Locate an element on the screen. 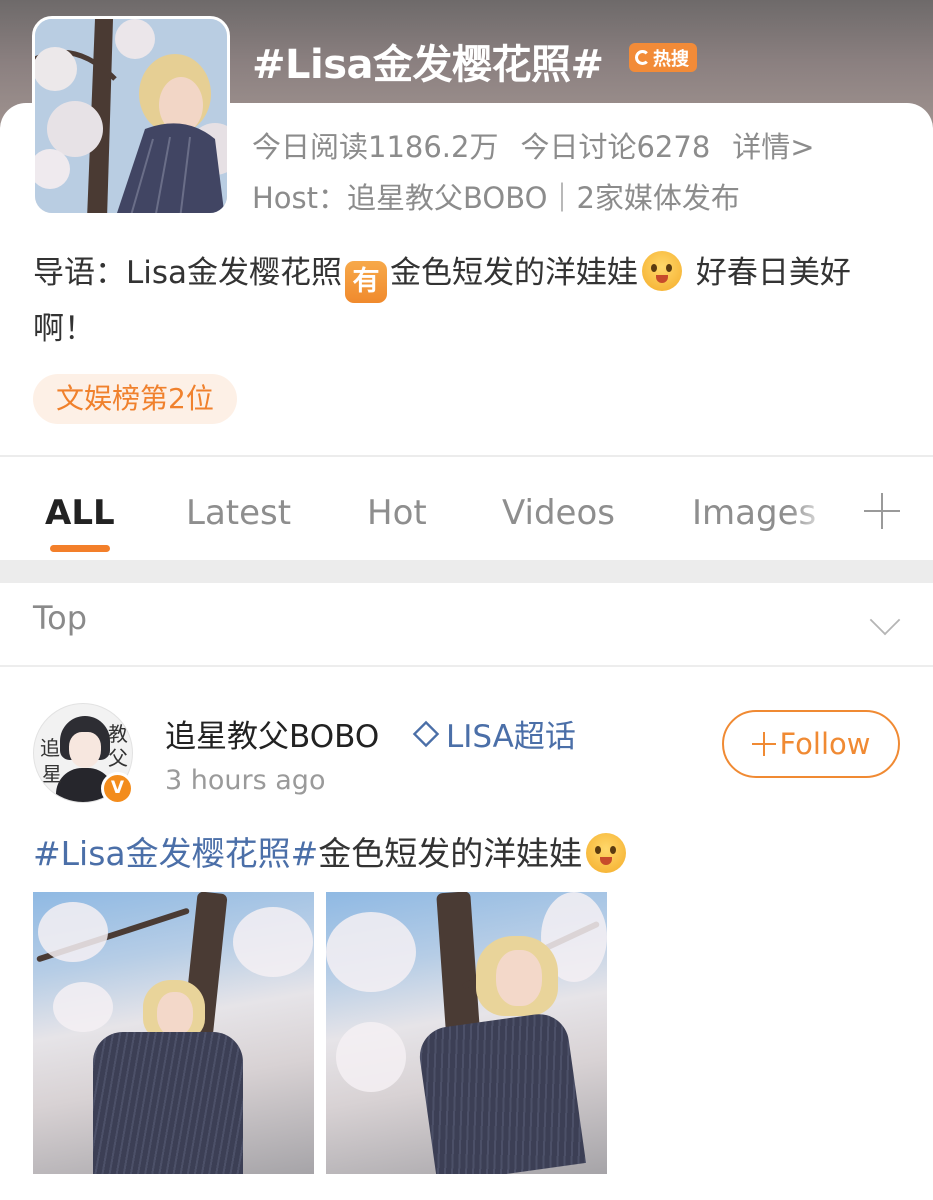 This screenshot has height=1200, width=933. sort-label: Top is located at coordinates (60, 618).